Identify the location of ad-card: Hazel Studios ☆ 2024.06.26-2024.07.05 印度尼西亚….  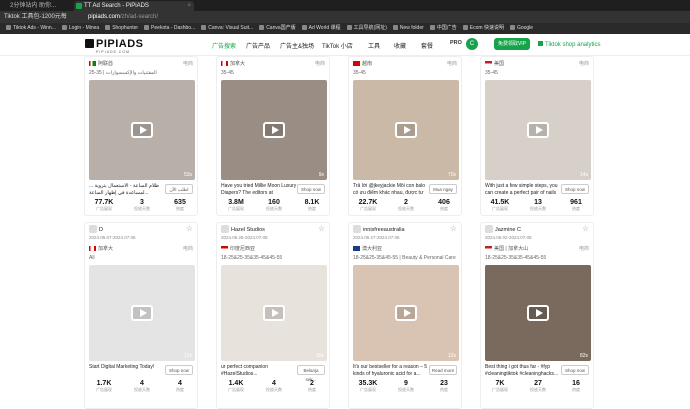
(273, 315).